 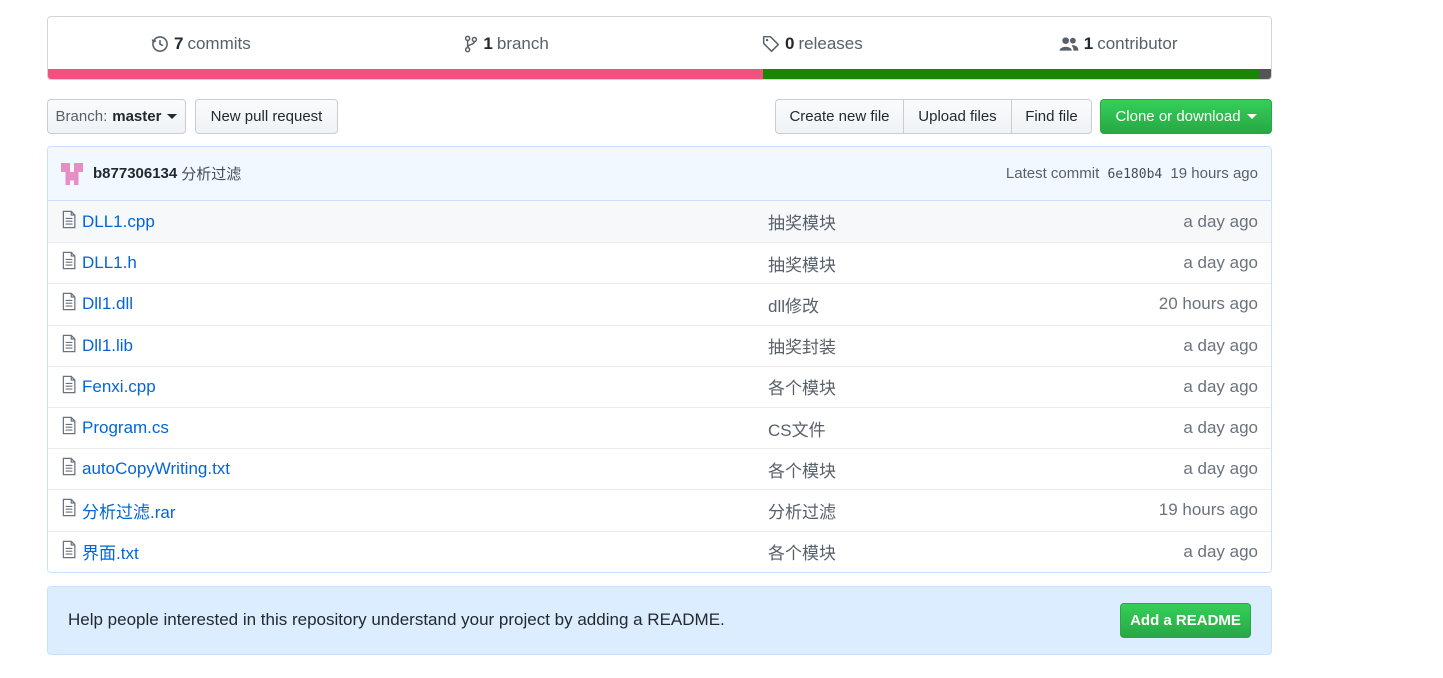 What do you see at coordinates (1208, 510) in the screenshot?
I see `file-commit-age: 19 hours ago` at bounding box center [1208, 510].